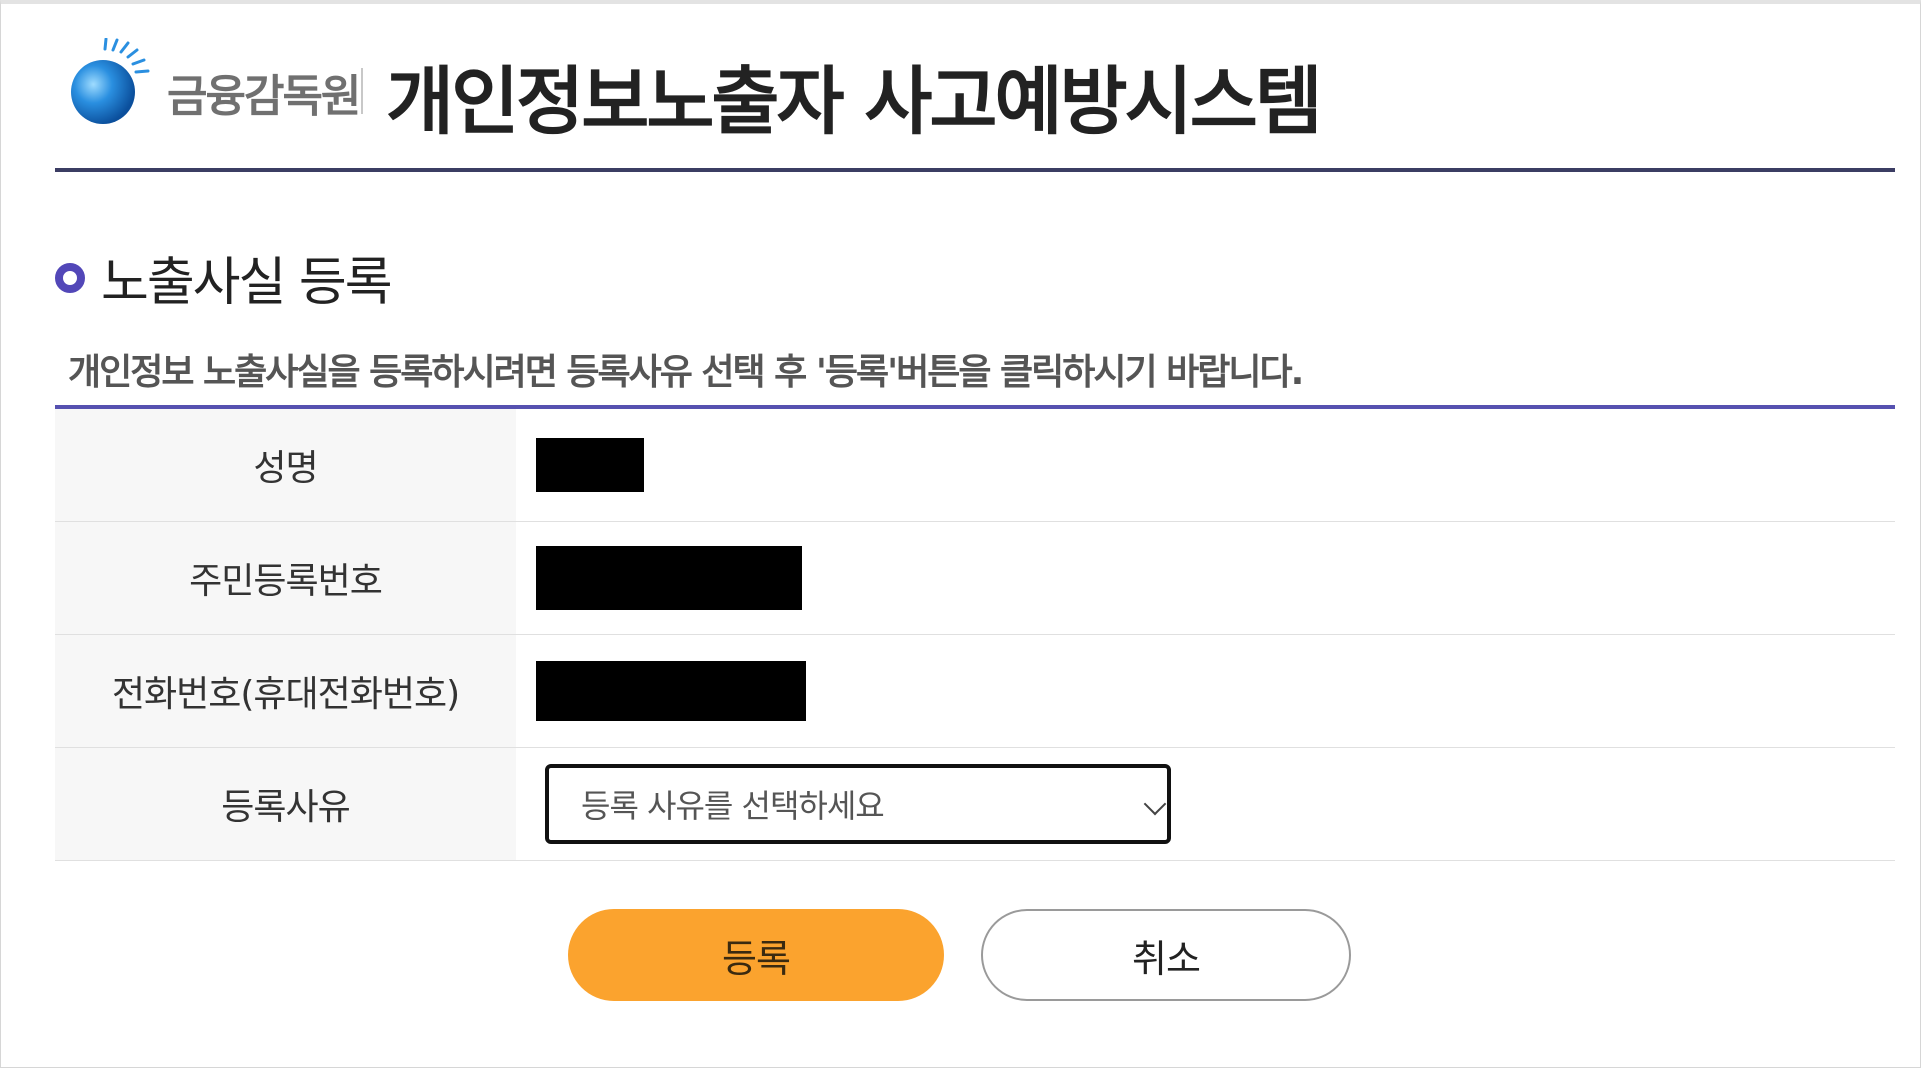 Image resolution: width=1923 pixels, height=1070 pixels. I want to click on form-row-reason: 등록사유 등록 사유를 선택하세요, so click(975, 804).